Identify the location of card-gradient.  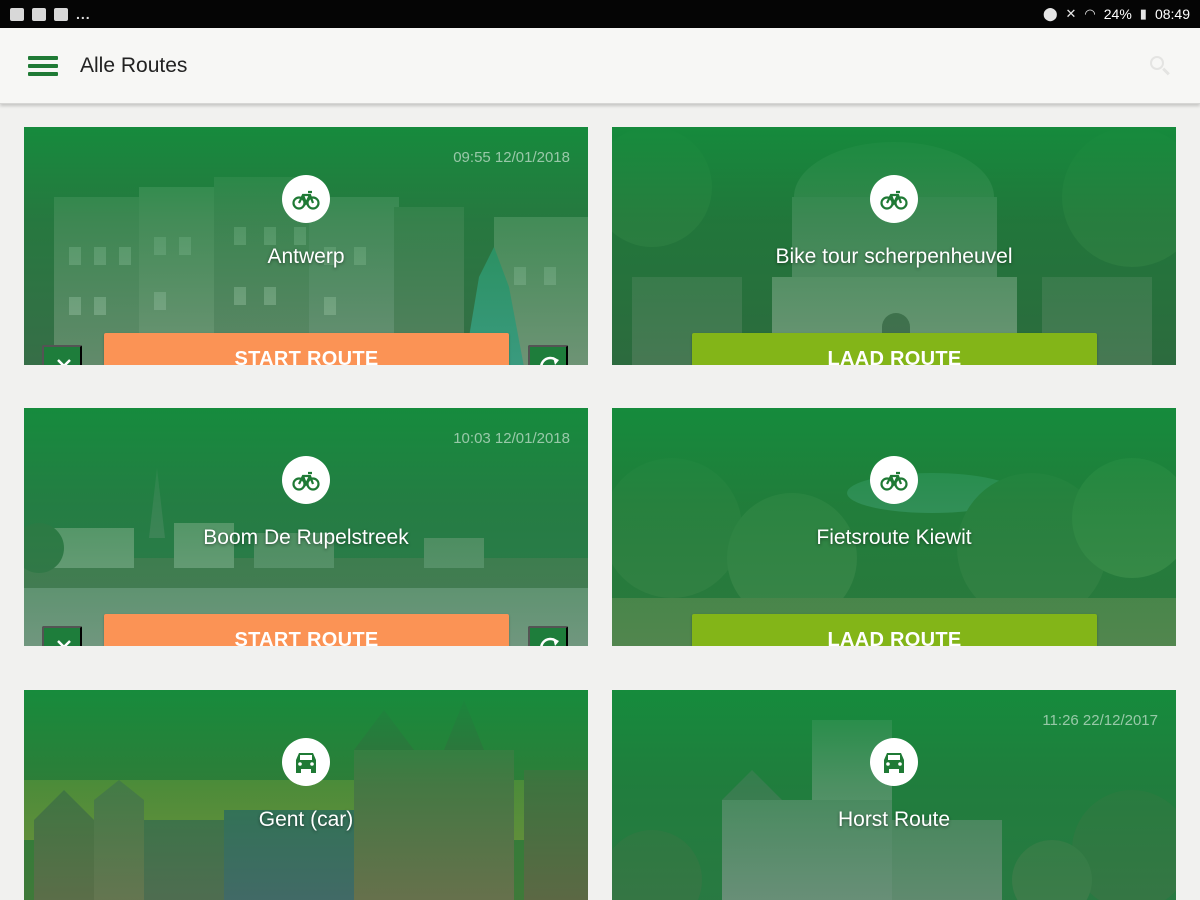
(306, 795).